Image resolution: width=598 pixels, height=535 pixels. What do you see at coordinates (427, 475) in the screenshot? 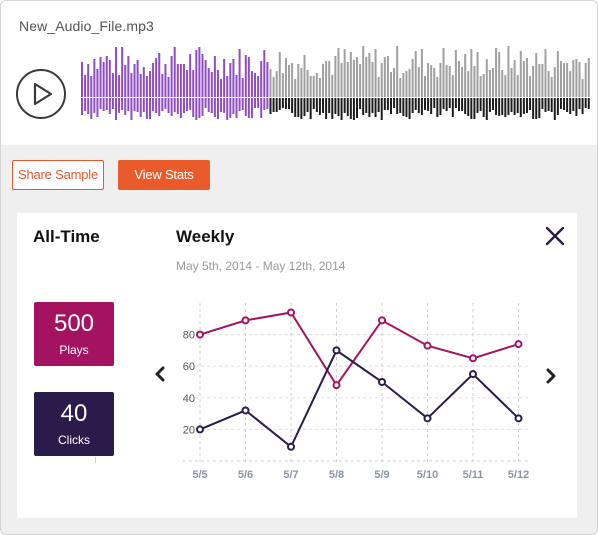
I see `x-tick-label: 5/10` at bounding box center [427, 475].